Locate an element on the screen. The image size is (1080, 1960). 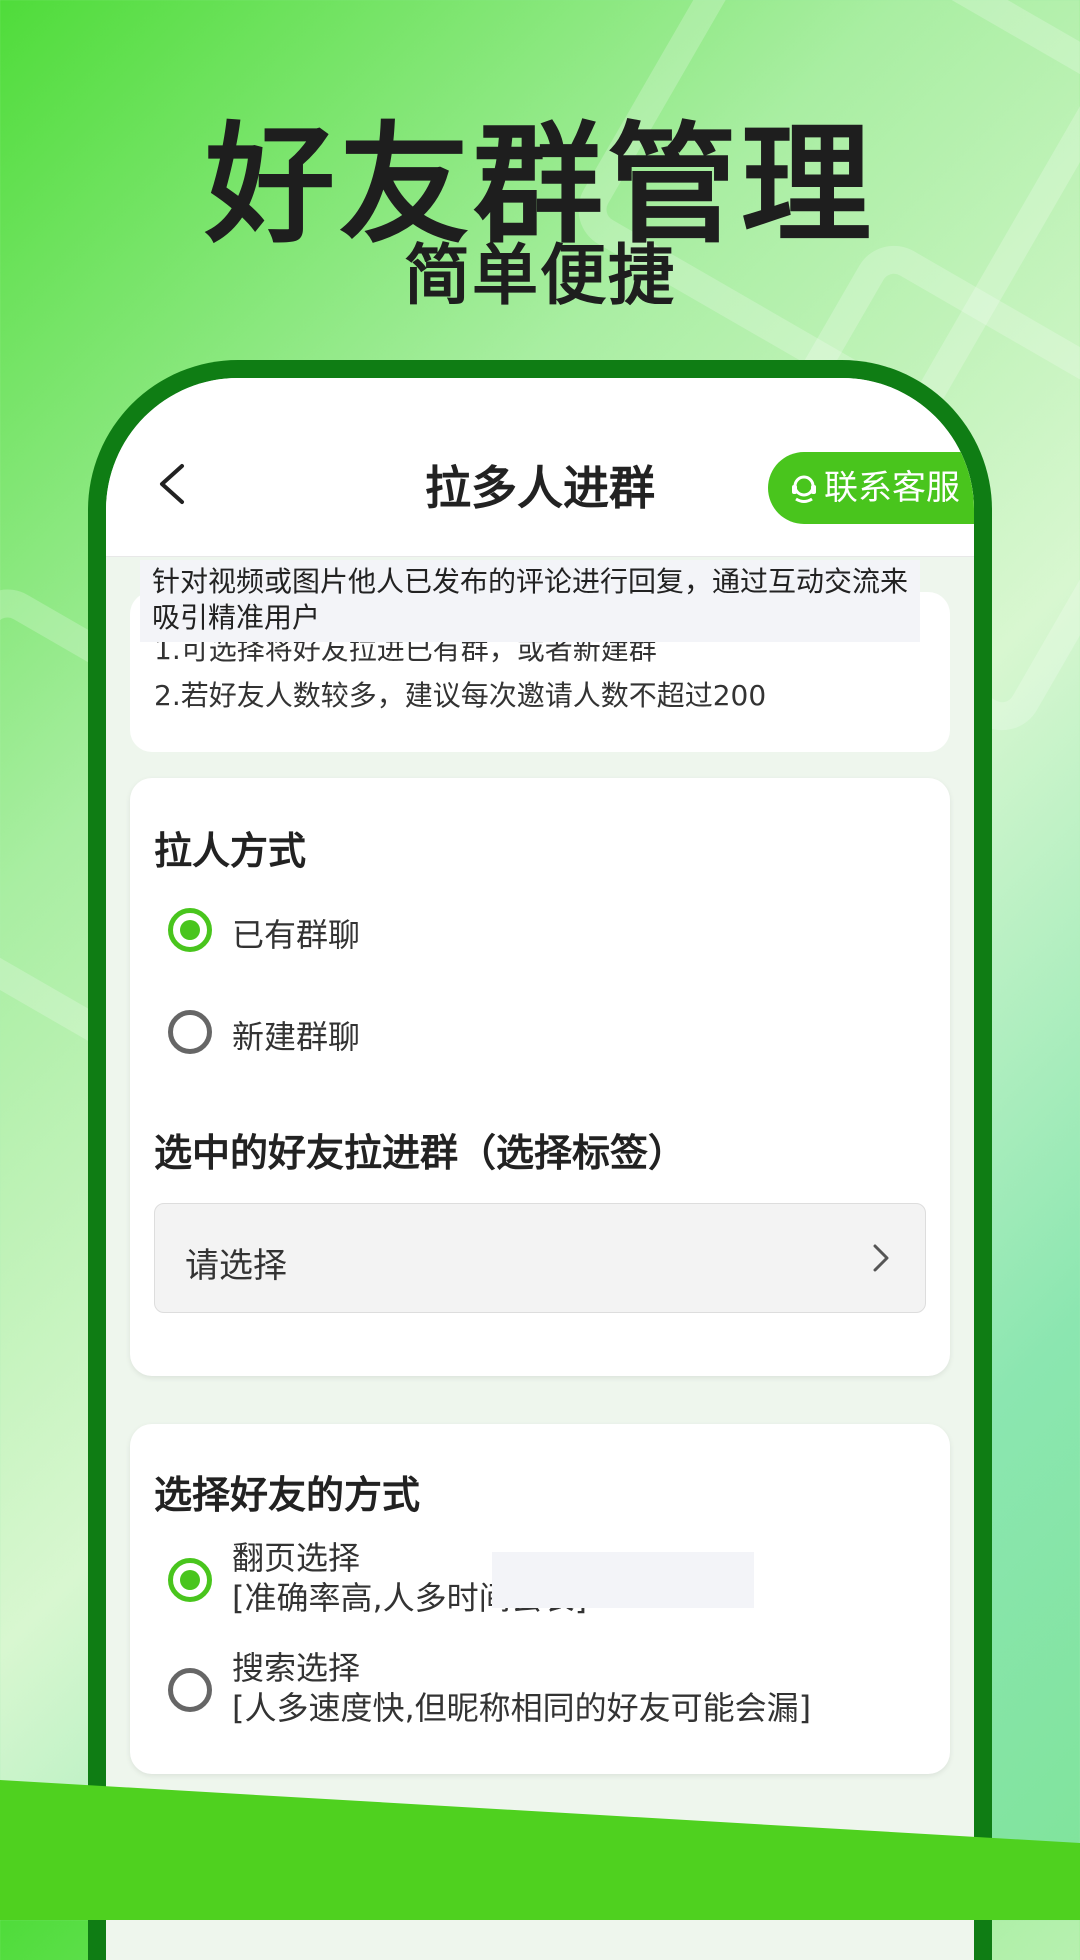
notice-line-2: 2.若好友人数较多，建议每次邀请人数不超过200 is located at coordinates (460, 695).